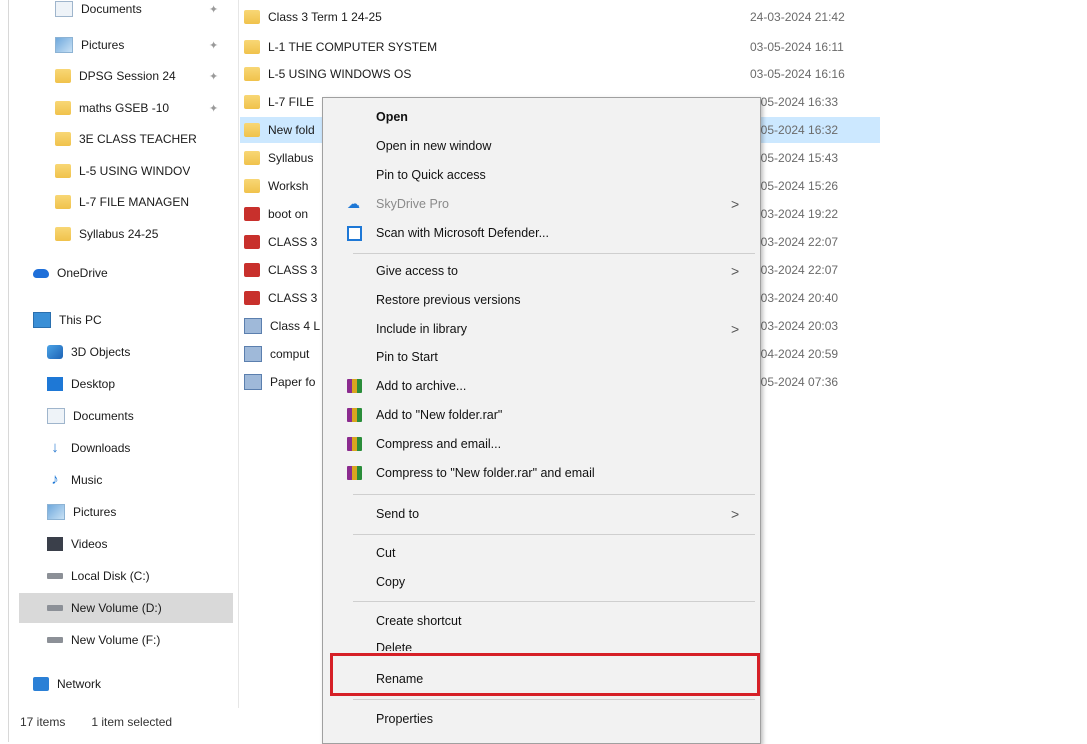  I want to click on menu-item-label: Send to, so click(398, 514).